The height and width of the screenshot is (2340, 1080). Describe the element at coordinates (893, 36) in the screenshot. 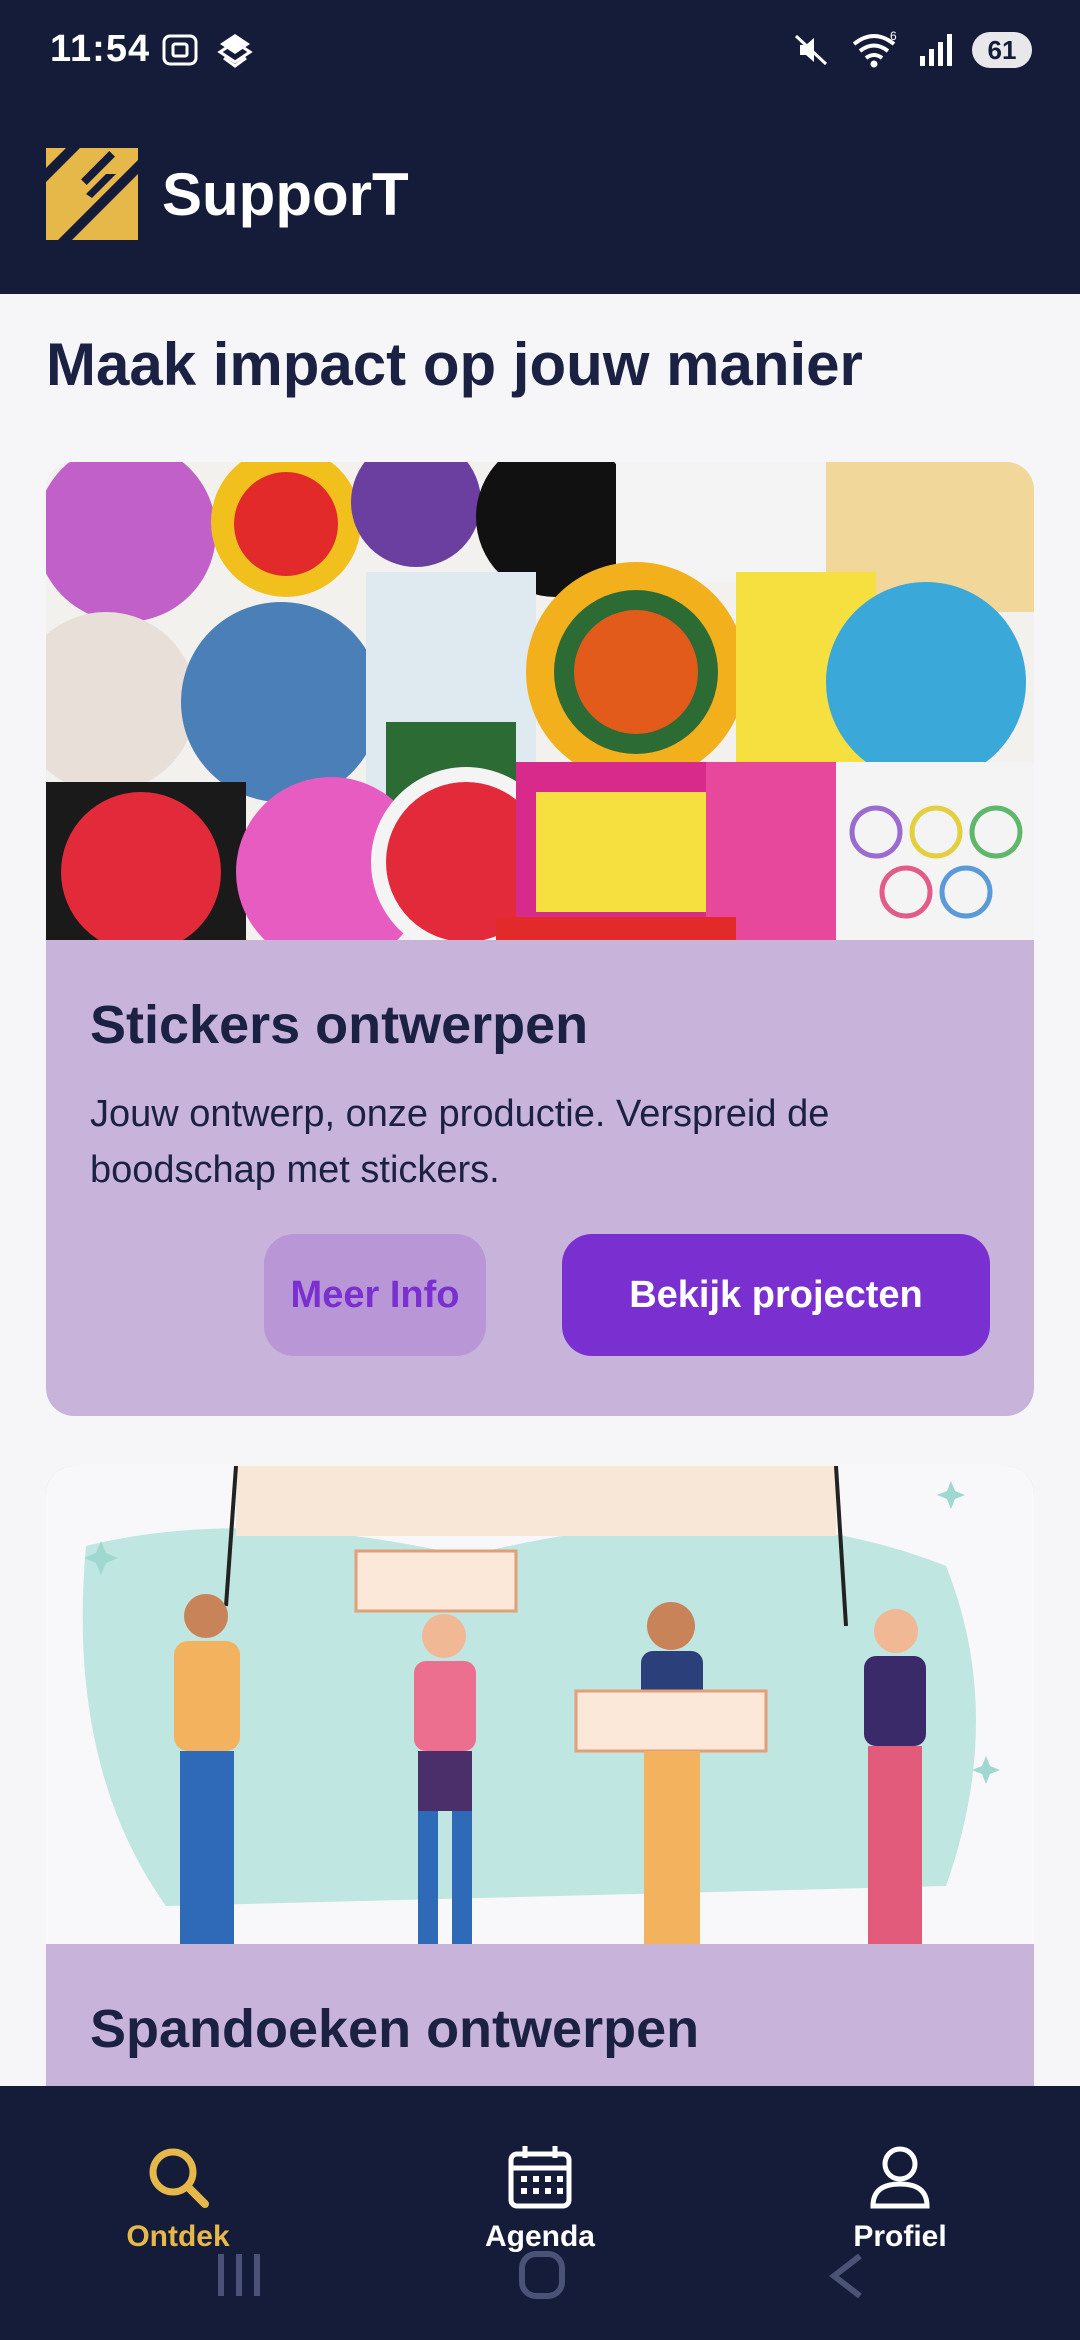

I see `svg-text: 6` at that location.